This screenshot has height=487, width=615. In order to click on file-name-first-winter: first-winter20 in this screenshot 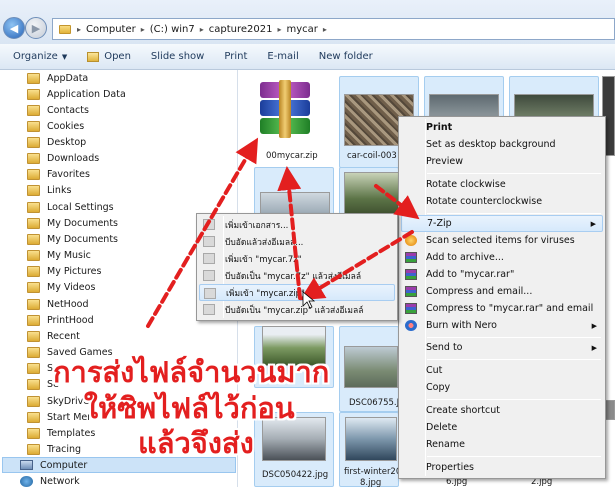, I will do `click(373, 472)`.